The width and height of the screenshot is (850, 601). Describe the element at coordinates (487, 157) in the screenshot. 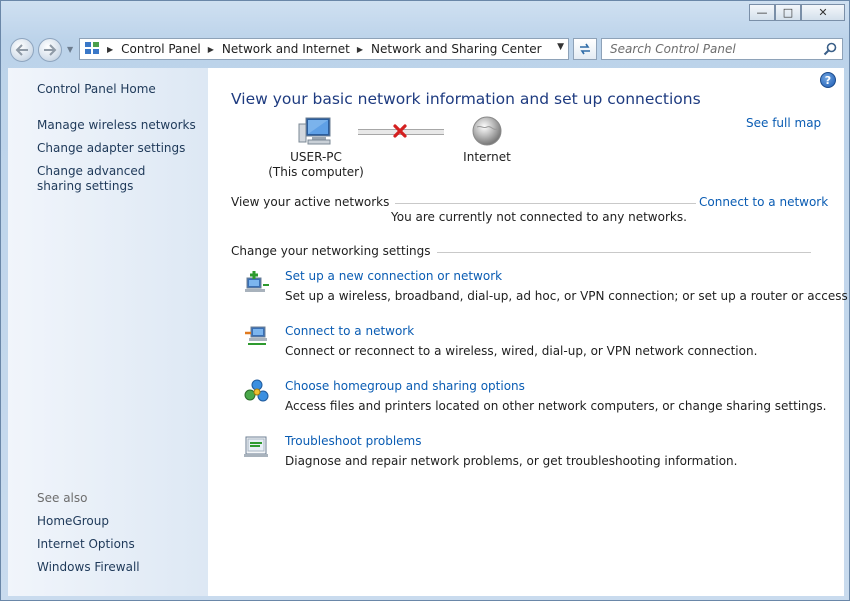

I see `internet-label: Internet` at that location.